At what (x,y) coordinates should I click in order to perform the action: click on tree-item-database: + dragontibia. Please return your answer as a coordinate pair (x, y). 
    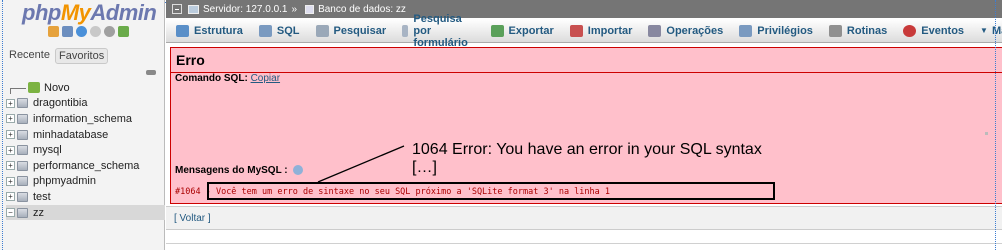
    Looking at the image, I should click on (85, 104).